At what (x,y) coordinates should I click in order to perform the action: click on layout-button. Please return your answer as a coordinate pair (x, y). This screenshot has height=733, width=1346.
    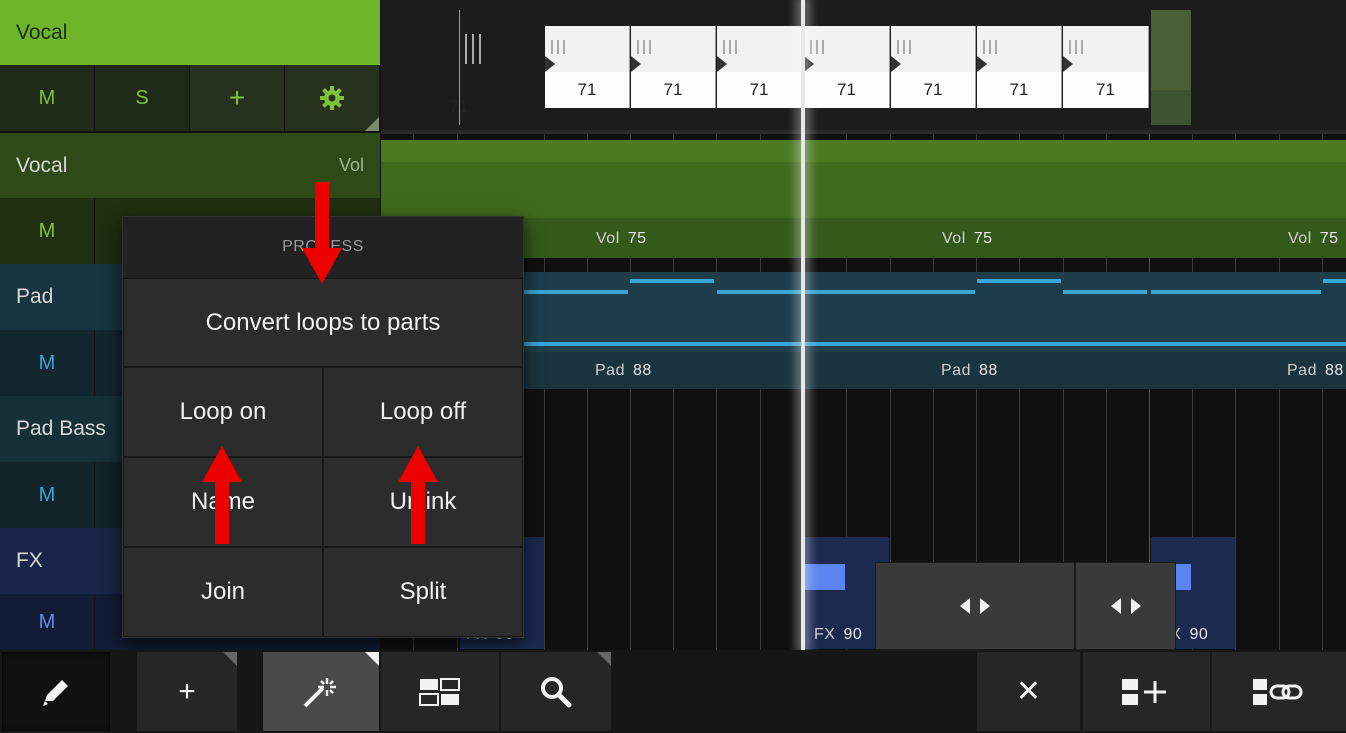
    Looking at the image, I should click on (440, 691).